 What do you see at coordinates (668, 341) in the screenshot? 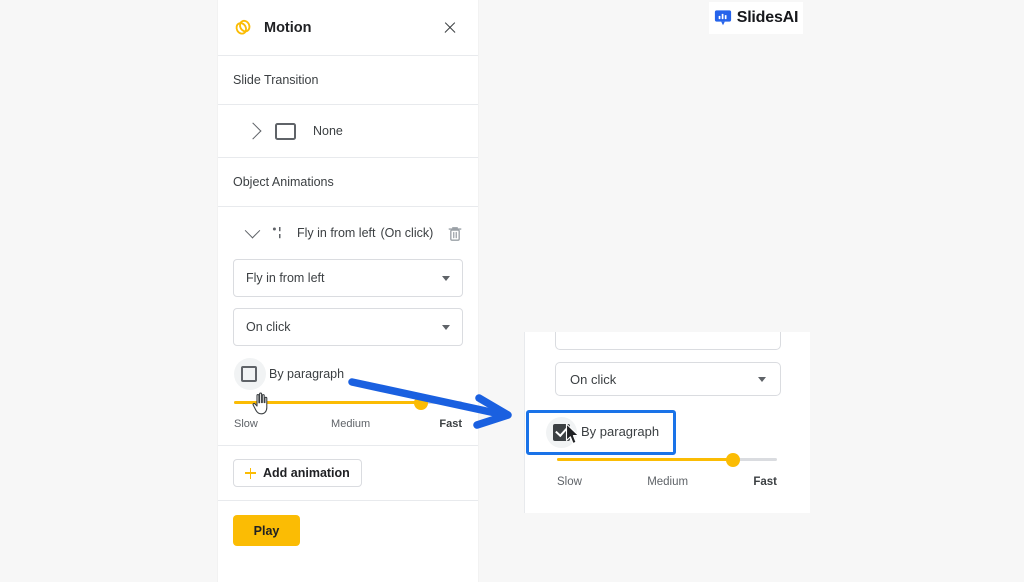
I see `effect-select-partial` at bounding box center [668, 341].